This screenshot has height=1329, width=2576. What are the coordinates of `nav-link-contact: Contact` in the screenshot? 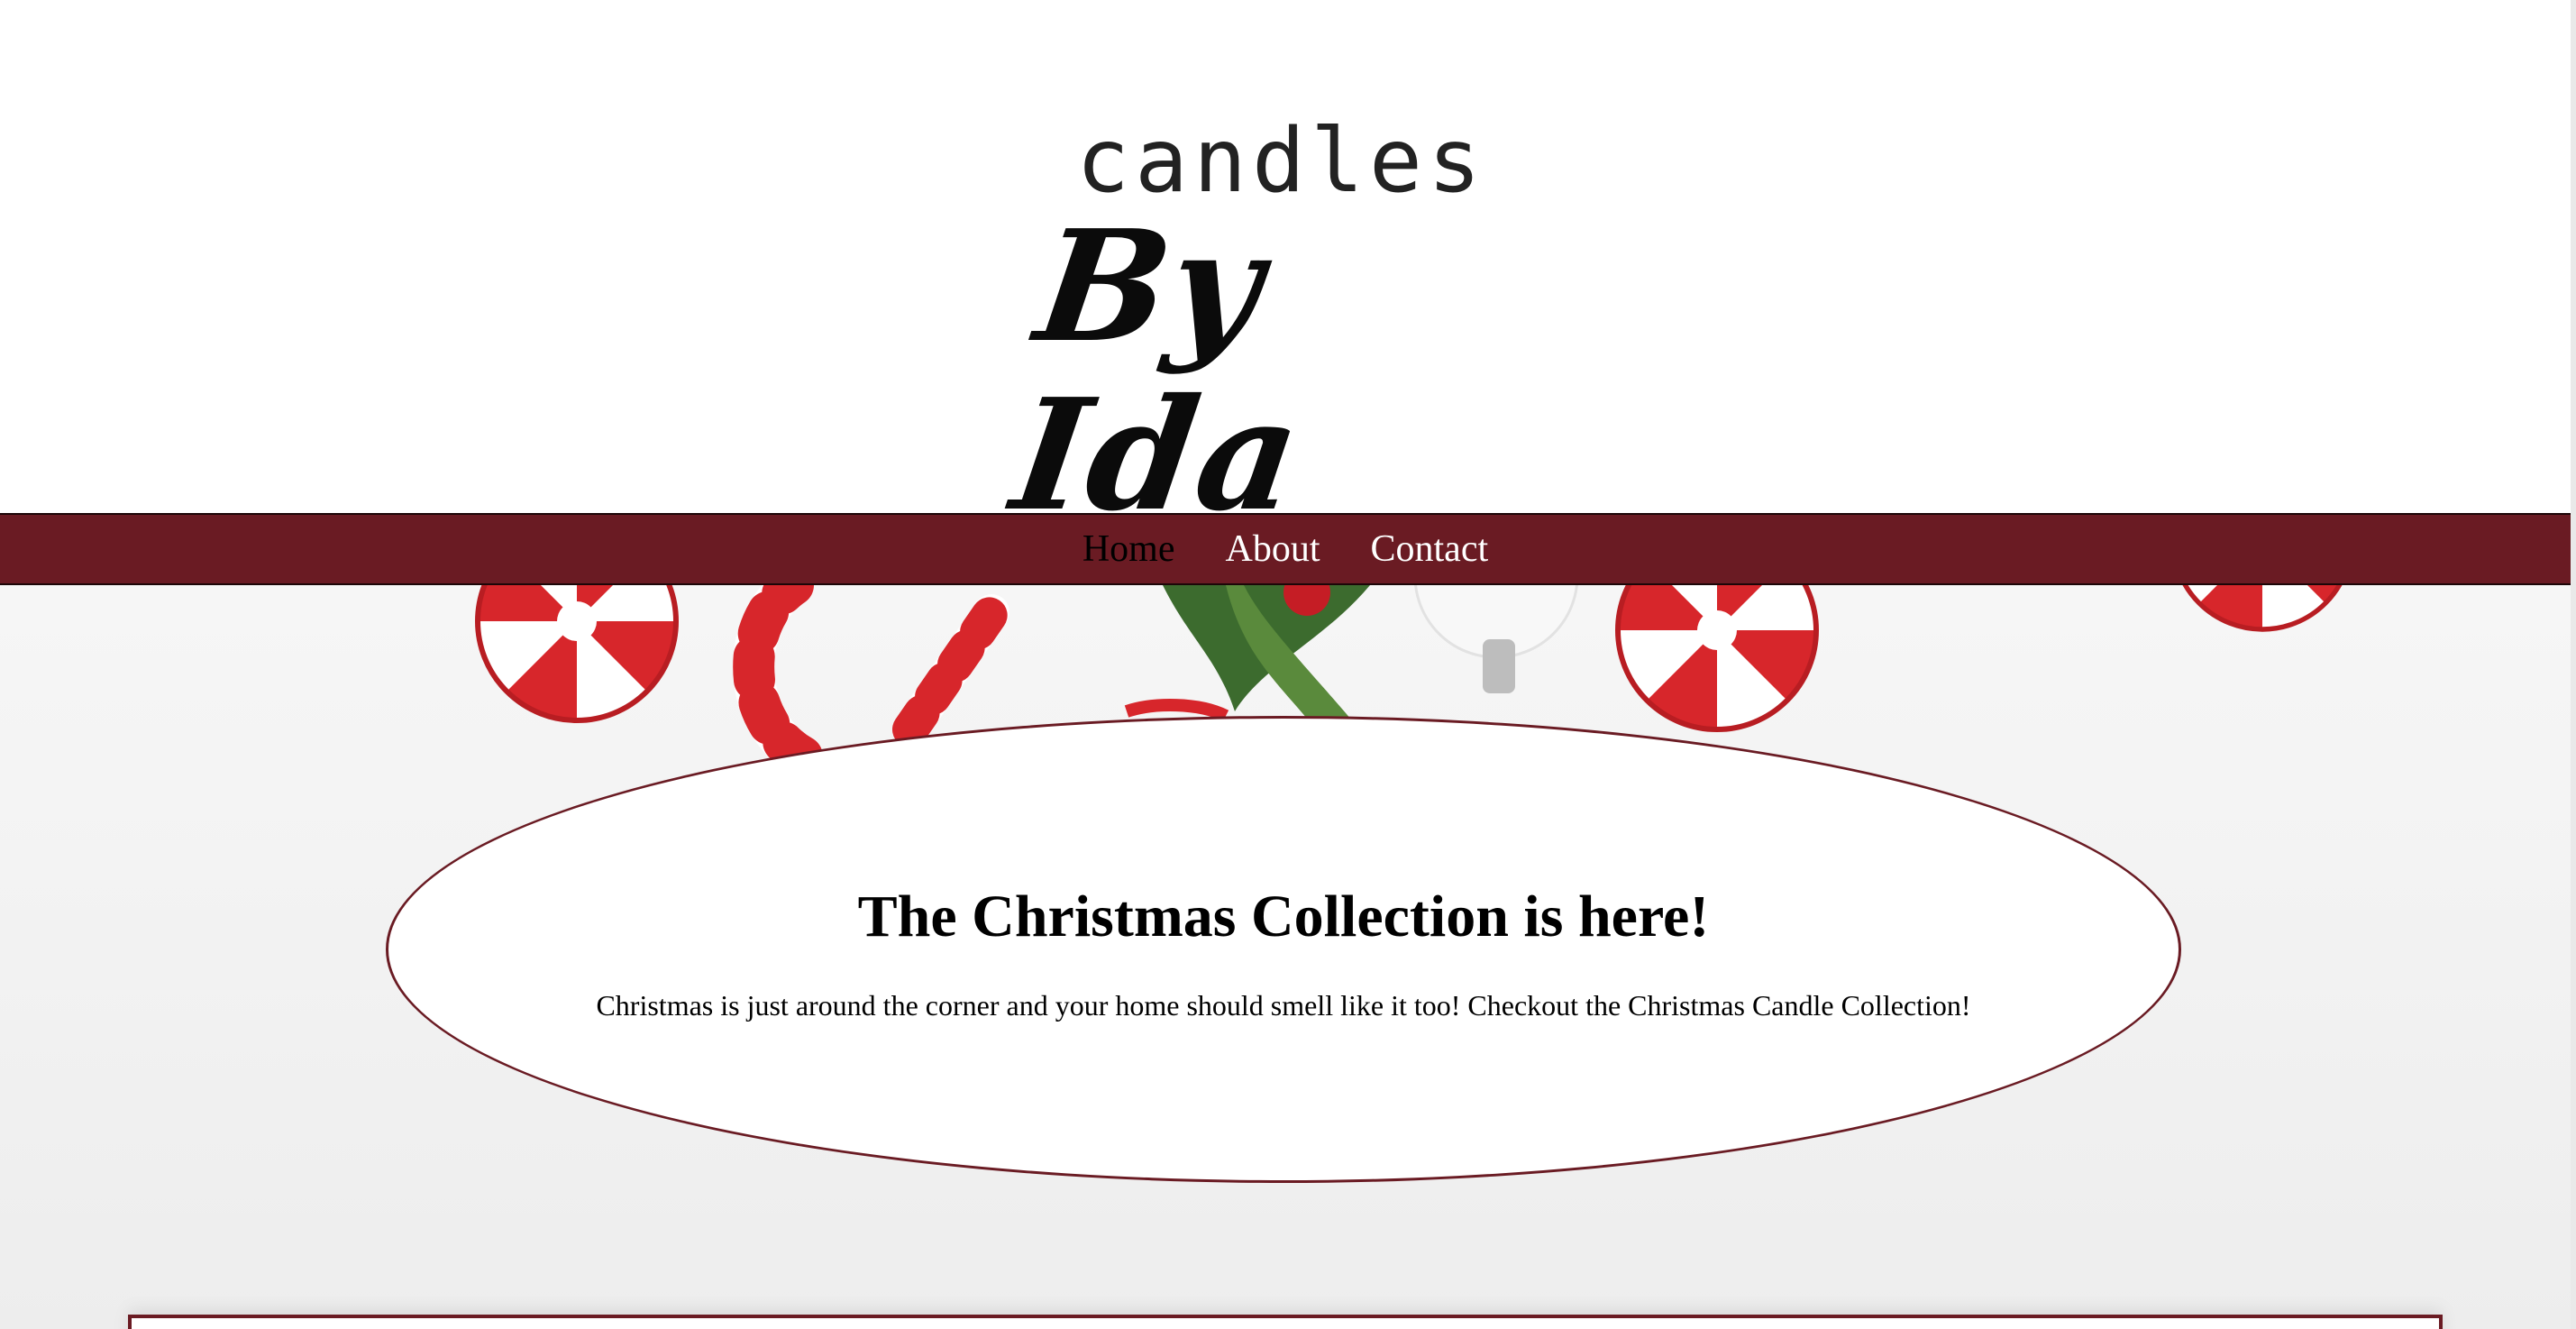 It's located at (1430, 549).